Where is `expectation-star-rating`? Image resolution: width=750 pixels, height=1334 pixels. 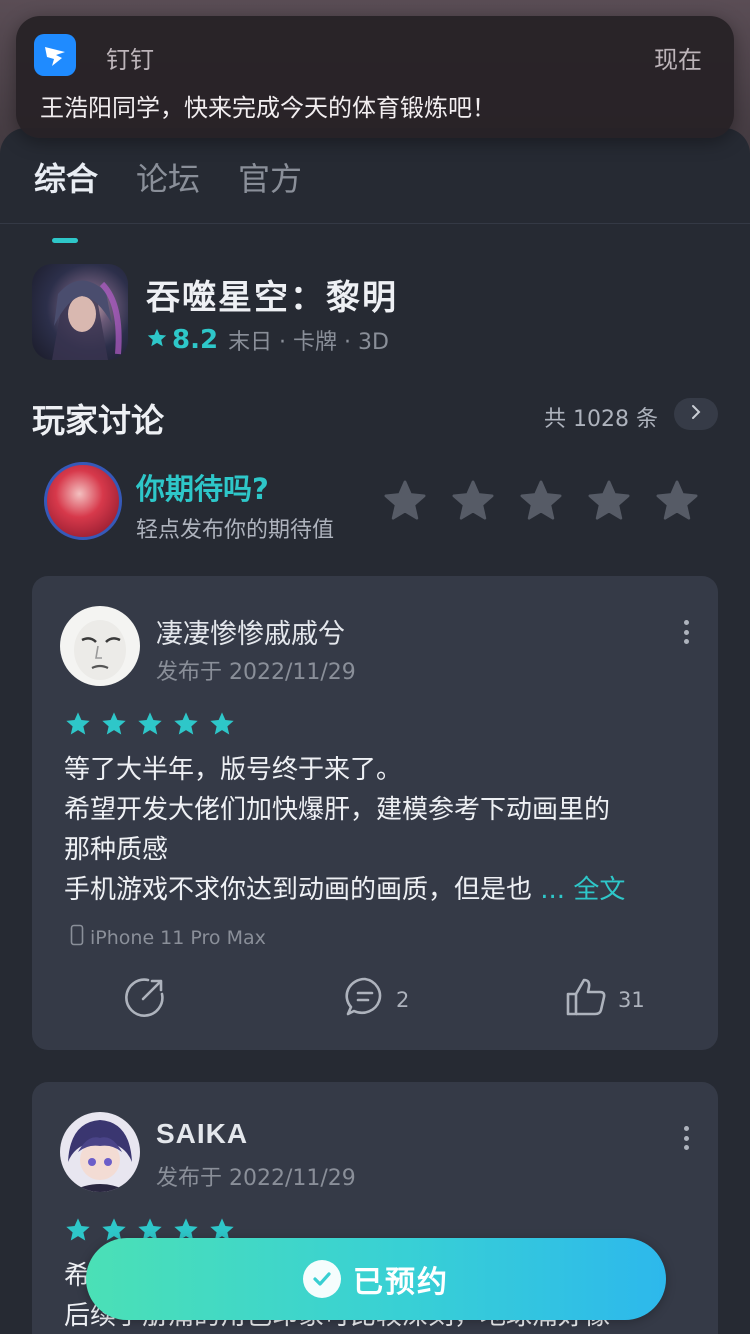
expectation-star-rating is located at coordinates (541, 503).